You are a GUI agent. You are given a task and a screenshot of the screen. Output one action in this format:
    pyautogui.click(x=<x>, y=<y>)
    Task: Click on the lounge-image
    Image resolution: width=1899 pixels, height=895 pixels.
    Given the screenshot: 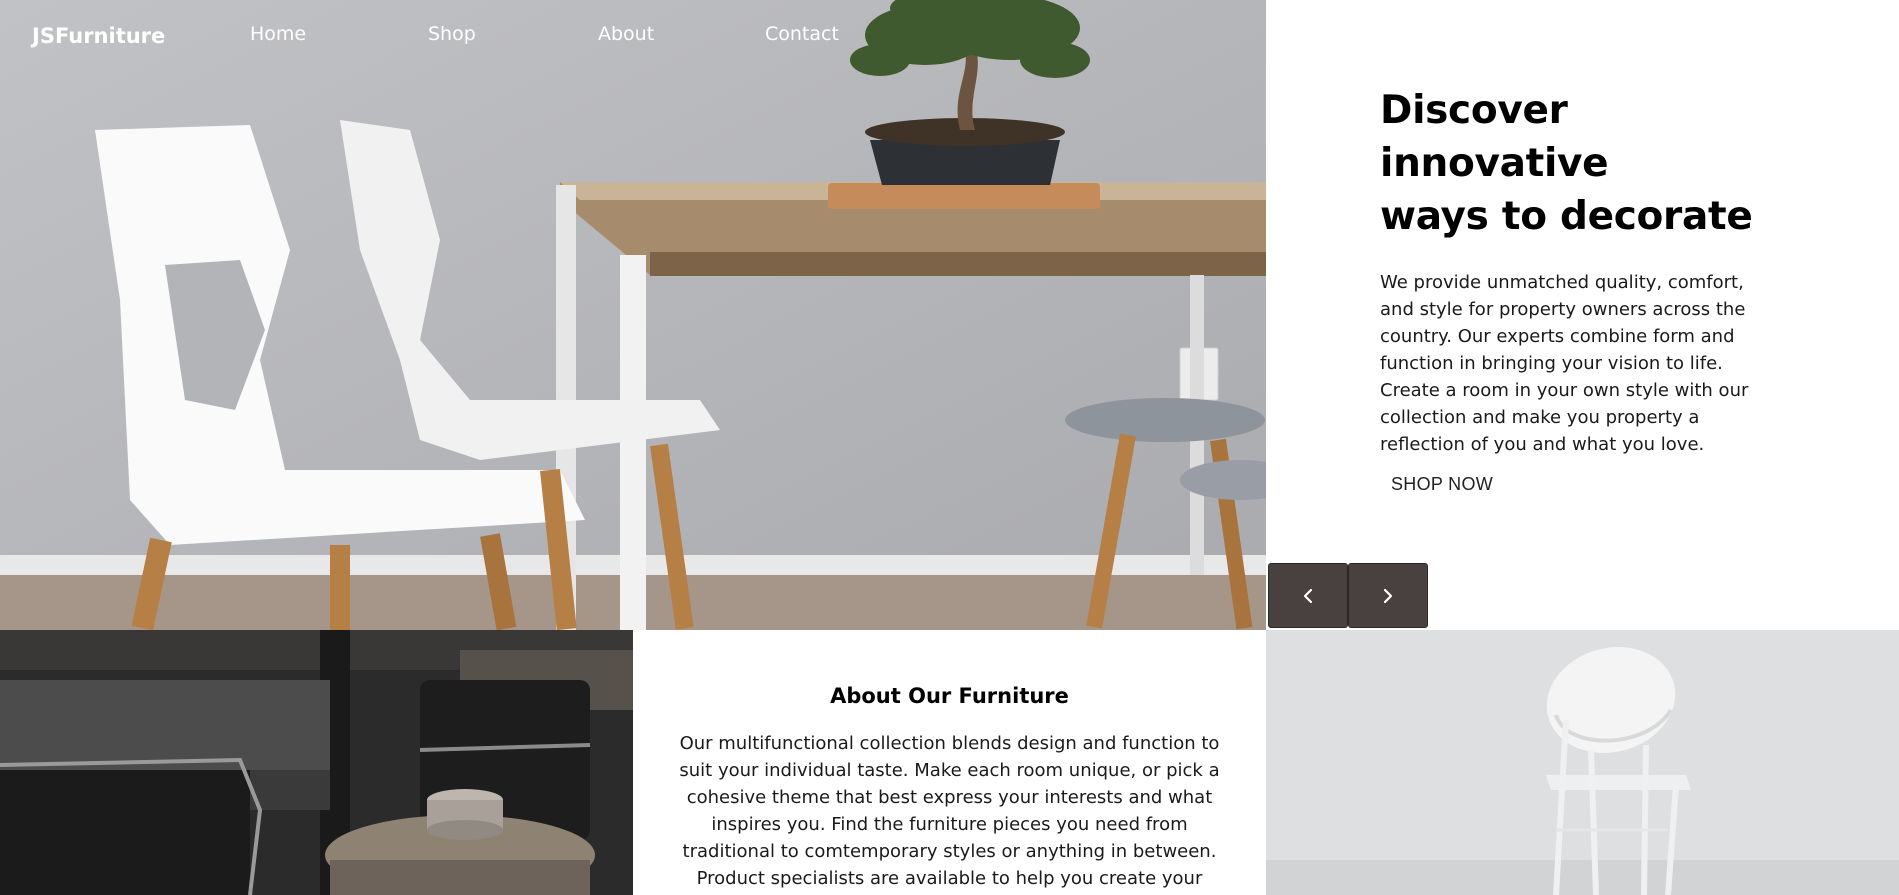 What is the action you would take?
    pyautogui.click(x=316, y=762)
    